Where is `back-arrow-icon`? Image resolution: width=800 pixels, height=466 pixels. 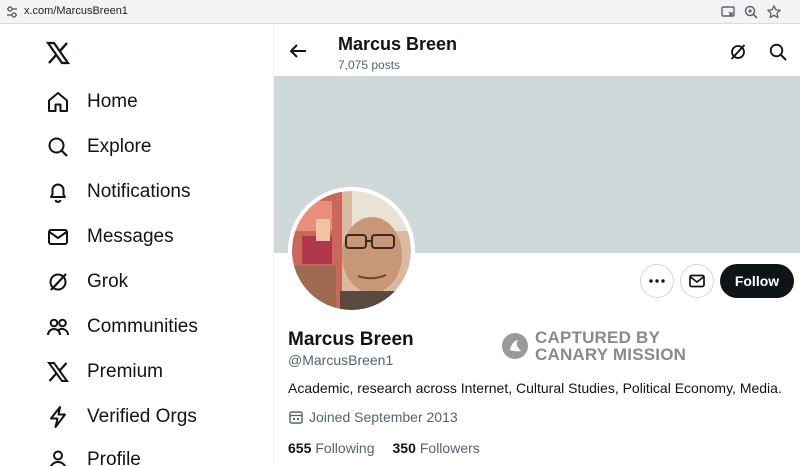 back-arrow-icon is located at coordinates (298, 51).